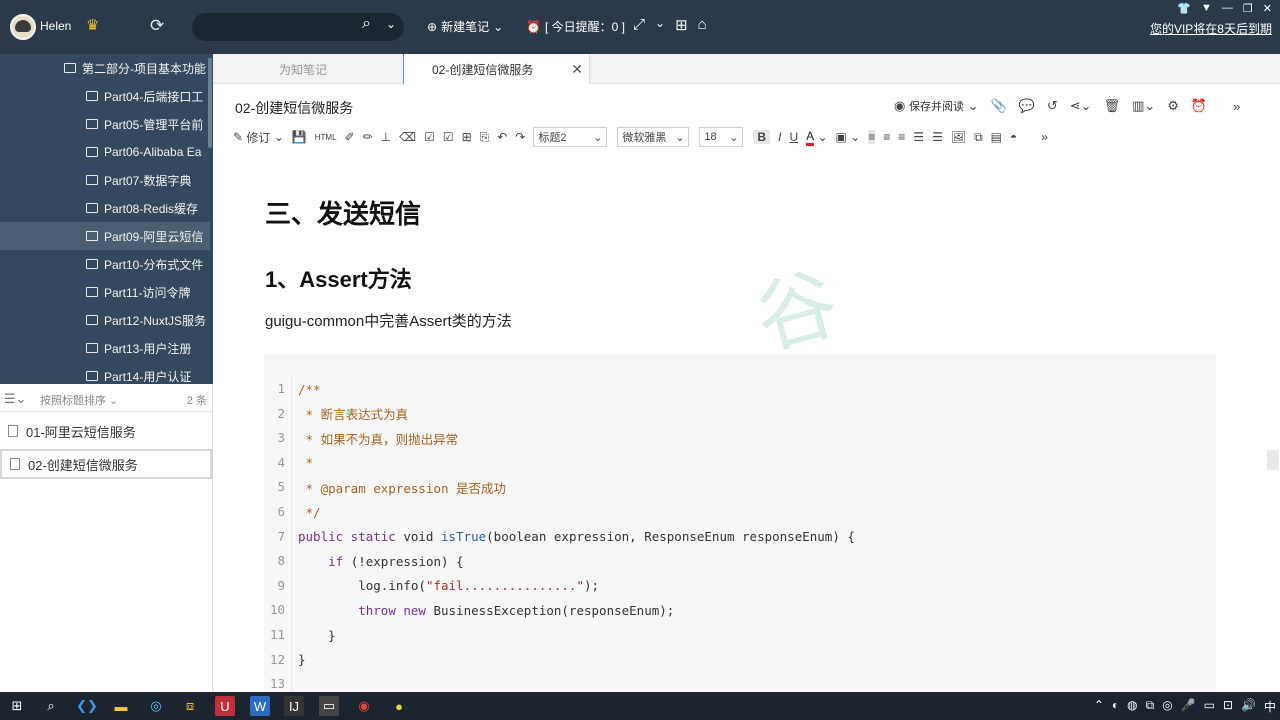 Image resolution: width=1280 pixels, height=720 pixels. I want to click on html-icon: HTML, so click(326, 137).